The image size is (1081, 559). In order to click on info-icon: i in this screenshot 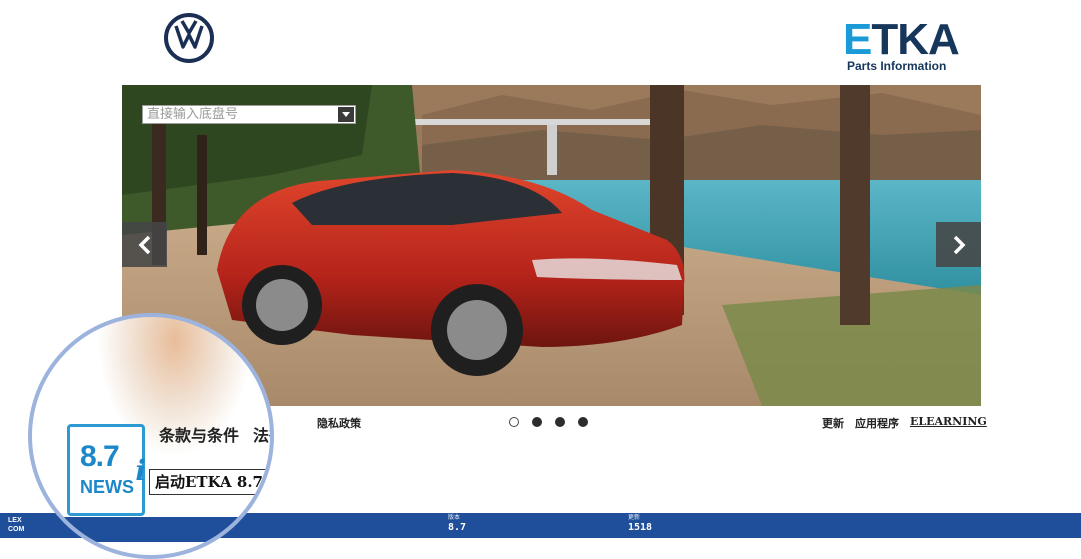, I will do `click(140, 470)`.